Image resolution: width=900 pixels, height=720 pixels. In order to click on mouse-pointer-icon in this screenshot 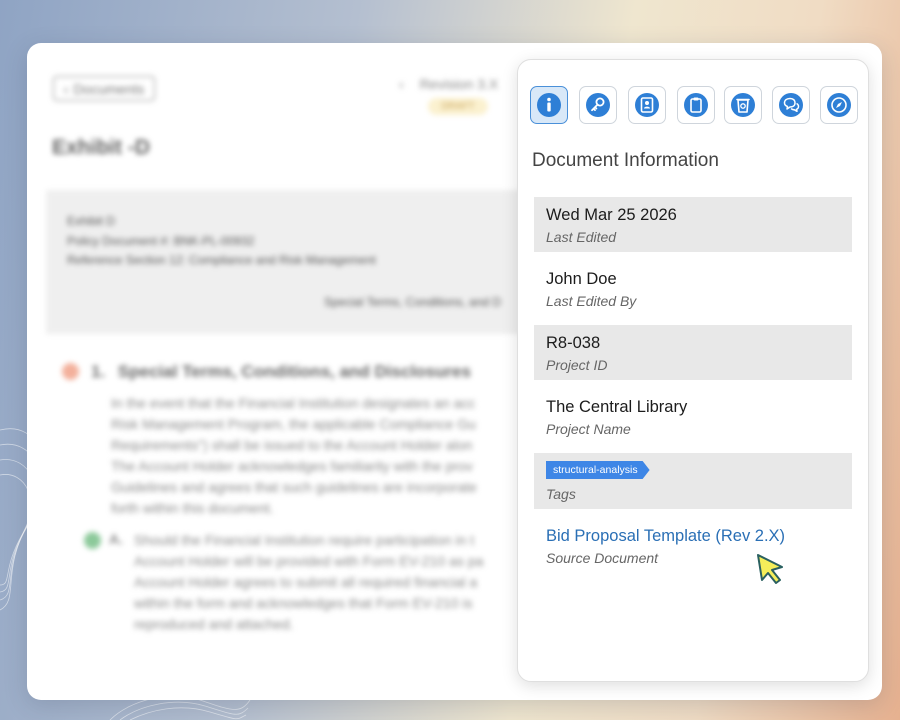, I will do `click(770, 569)`.